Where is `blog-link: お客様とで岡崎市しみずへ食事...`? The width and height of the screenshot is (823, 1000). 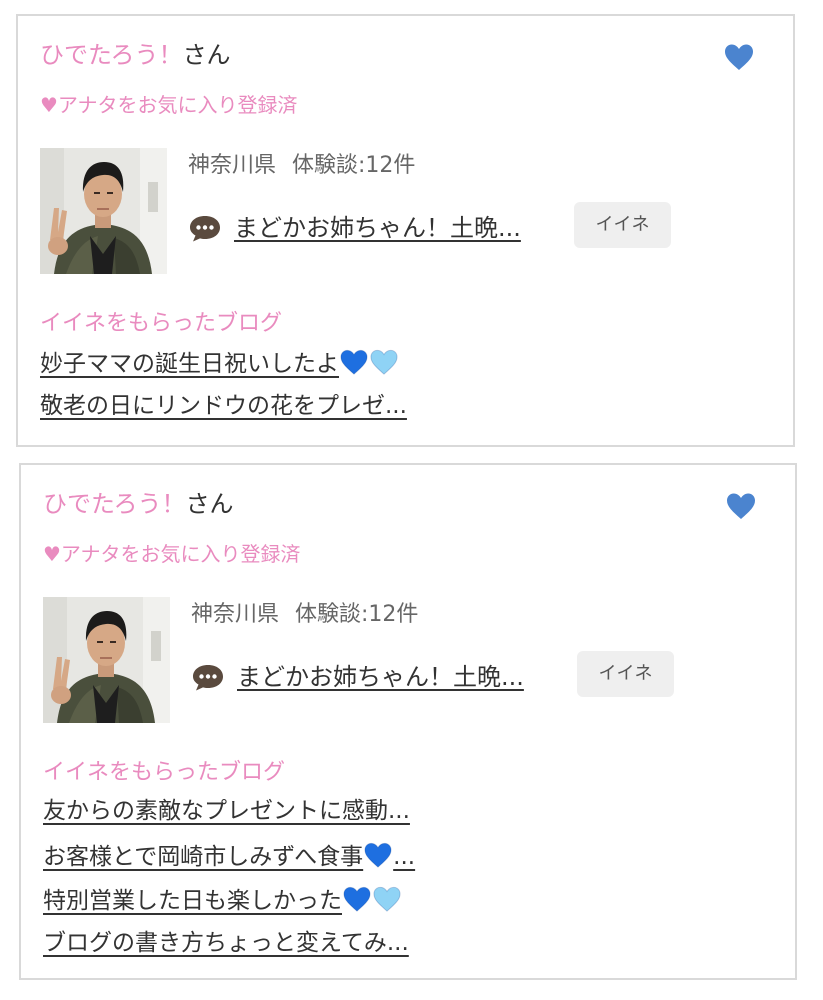
blog-link: お客様とで岡崎市しみずへ食事... is located at coordinates (229, 863).